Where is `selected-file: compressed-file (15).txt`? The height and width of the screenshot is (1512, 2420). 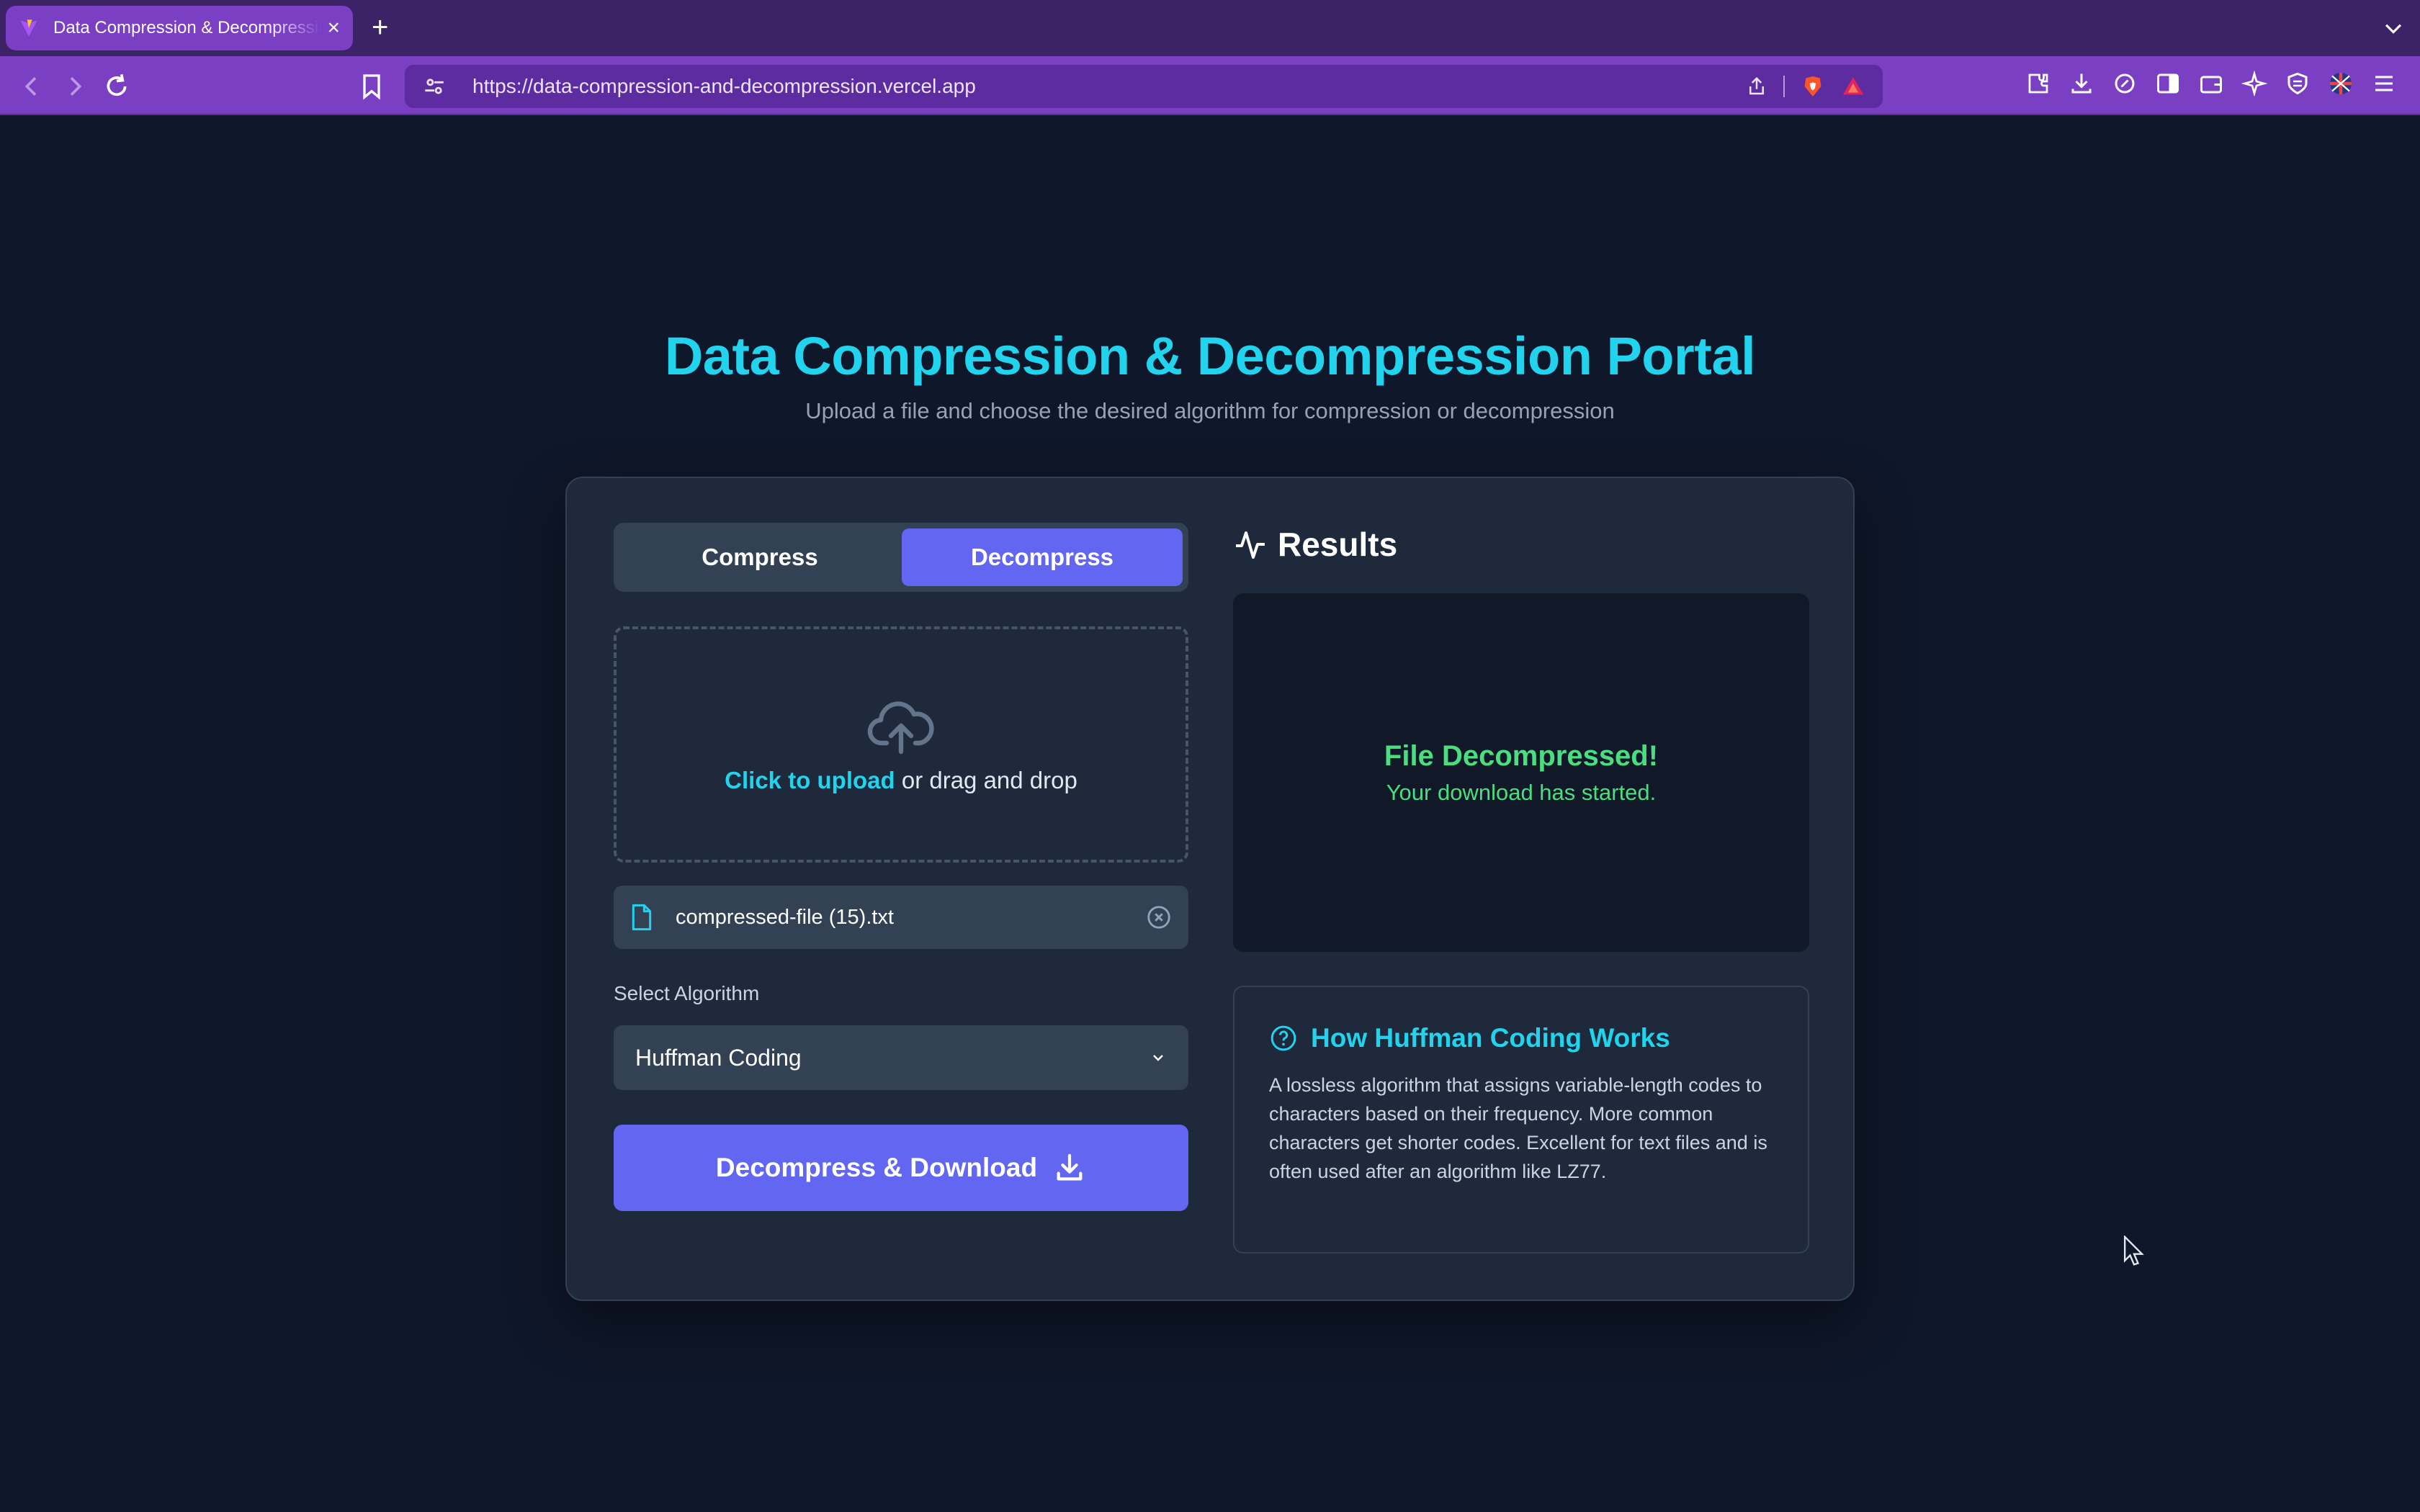
selected-file: compressed-file (15).txt is located at coordinates (901, 917).